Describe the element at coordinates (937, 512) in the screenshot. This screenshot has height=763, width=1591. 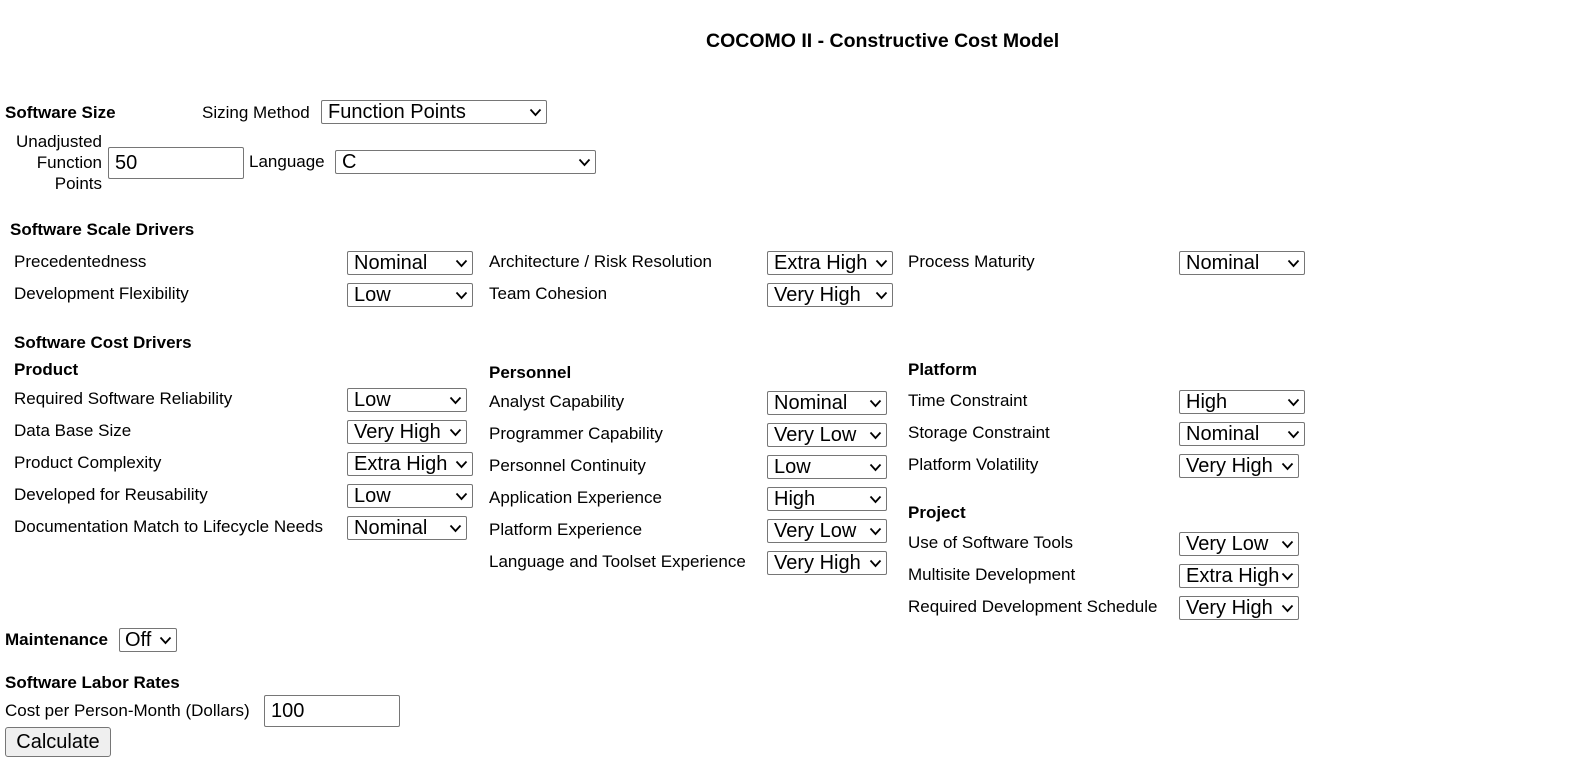
I see `project-heading: Project` at that location.